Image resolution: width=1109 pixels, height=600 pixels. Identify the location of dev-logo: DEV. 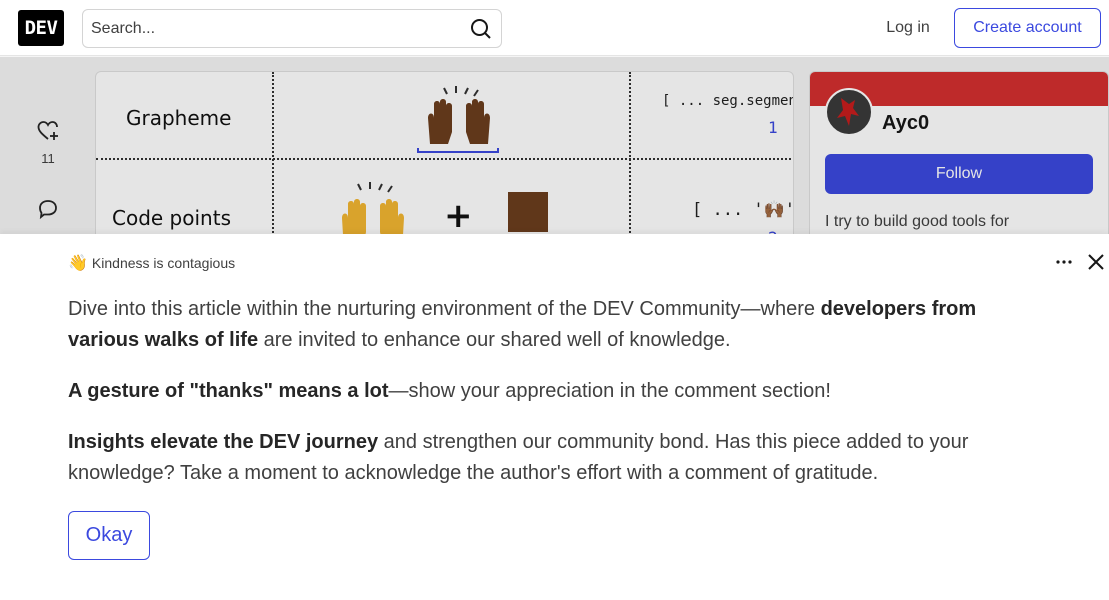
(41, 28).